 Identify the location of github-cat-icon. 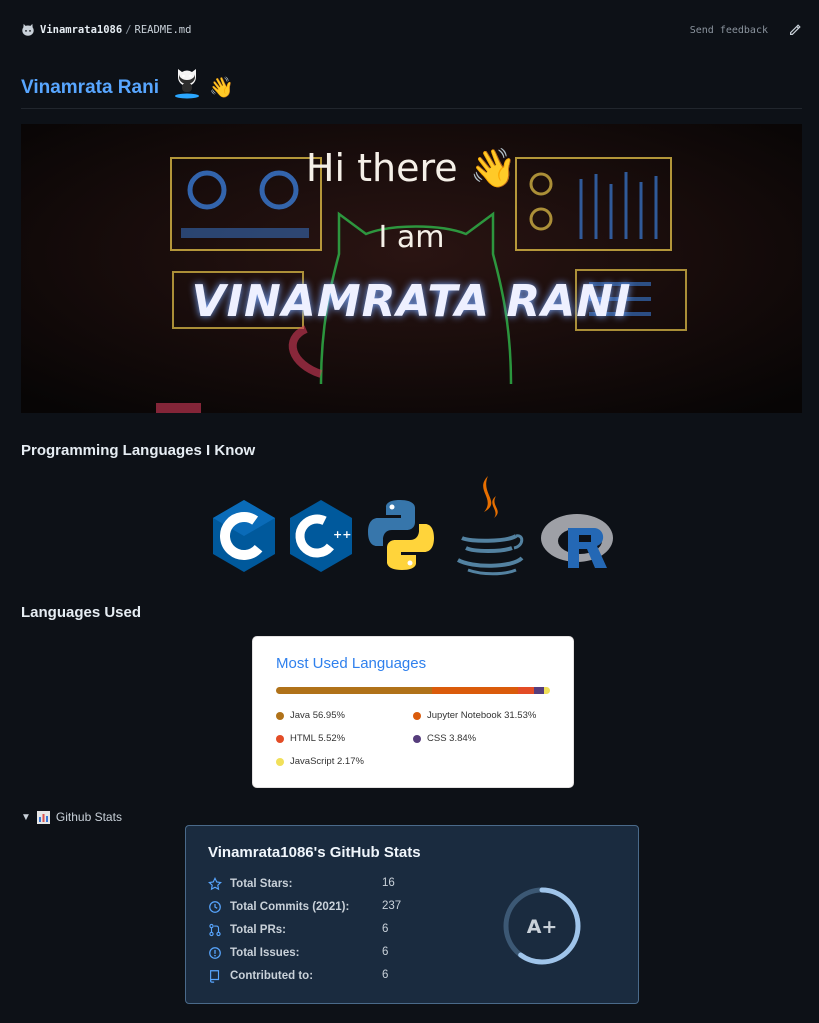
(28, 29).